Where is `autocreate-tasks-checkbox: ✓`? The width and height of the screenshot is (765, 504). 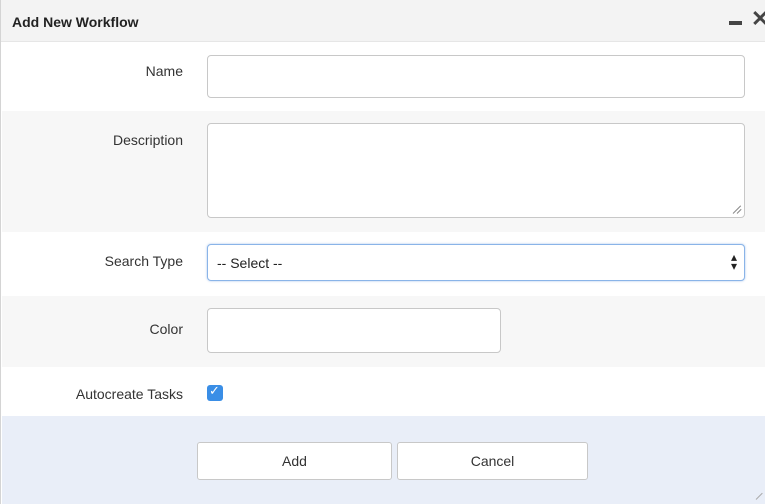 autocreate-tasks-checkbox: ✓ is located at coordinates (215, 392).